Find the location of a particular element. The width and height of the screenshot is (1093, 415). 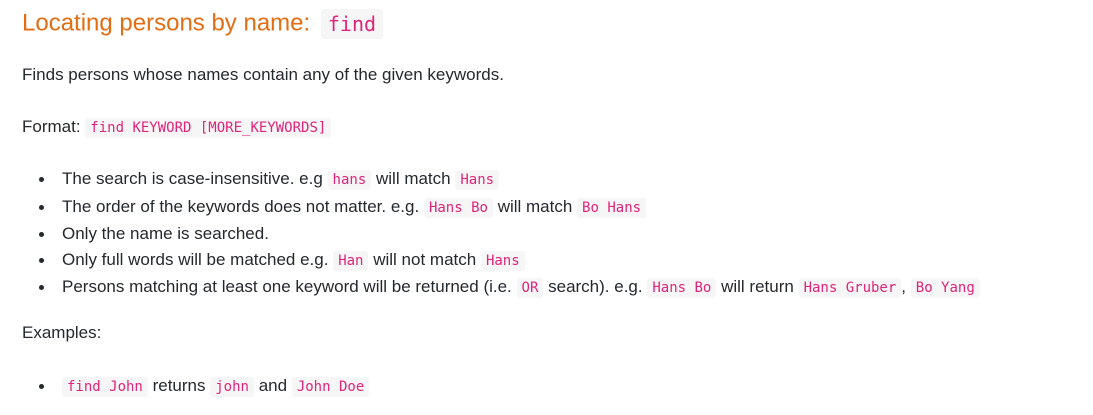

rule-text: will not match is located at coordinates (425, 259).